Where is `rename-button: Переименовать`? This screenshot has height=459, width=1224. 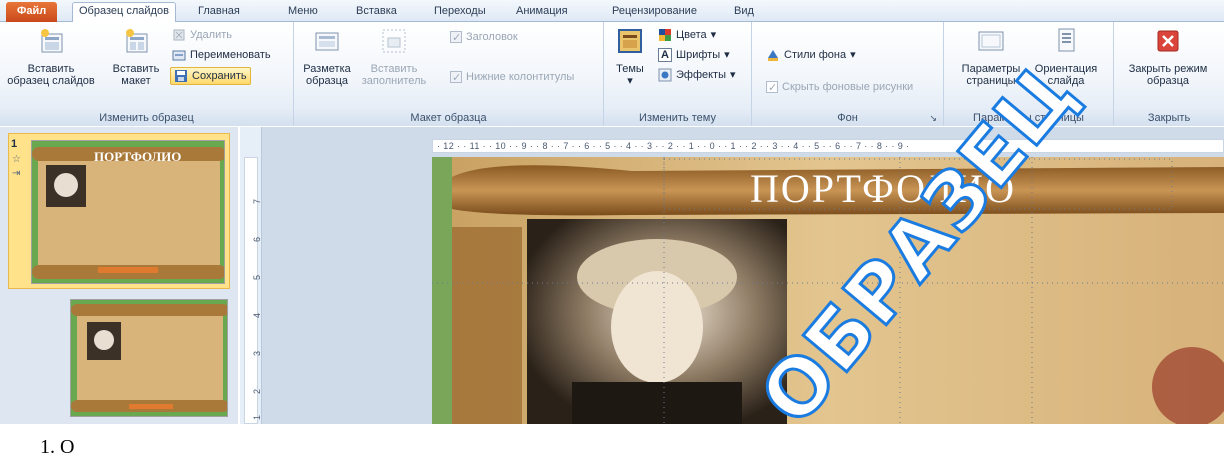
rename-button: Переименовать is located at coordinates (221, 55).